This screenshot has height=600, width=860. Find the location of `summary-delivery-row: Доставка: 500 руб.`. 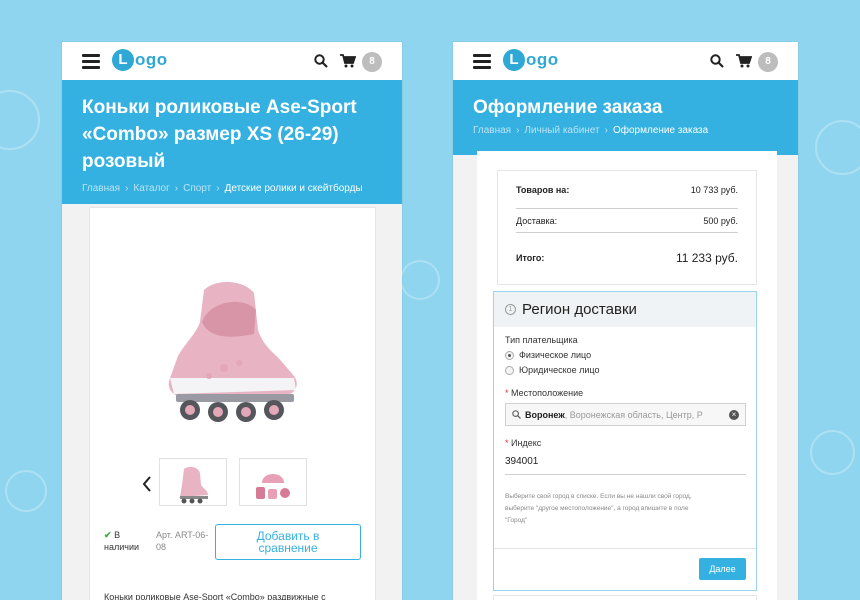

summary-delivery-row: Доставка: 500 руб. is located at coordinates (627, 221).